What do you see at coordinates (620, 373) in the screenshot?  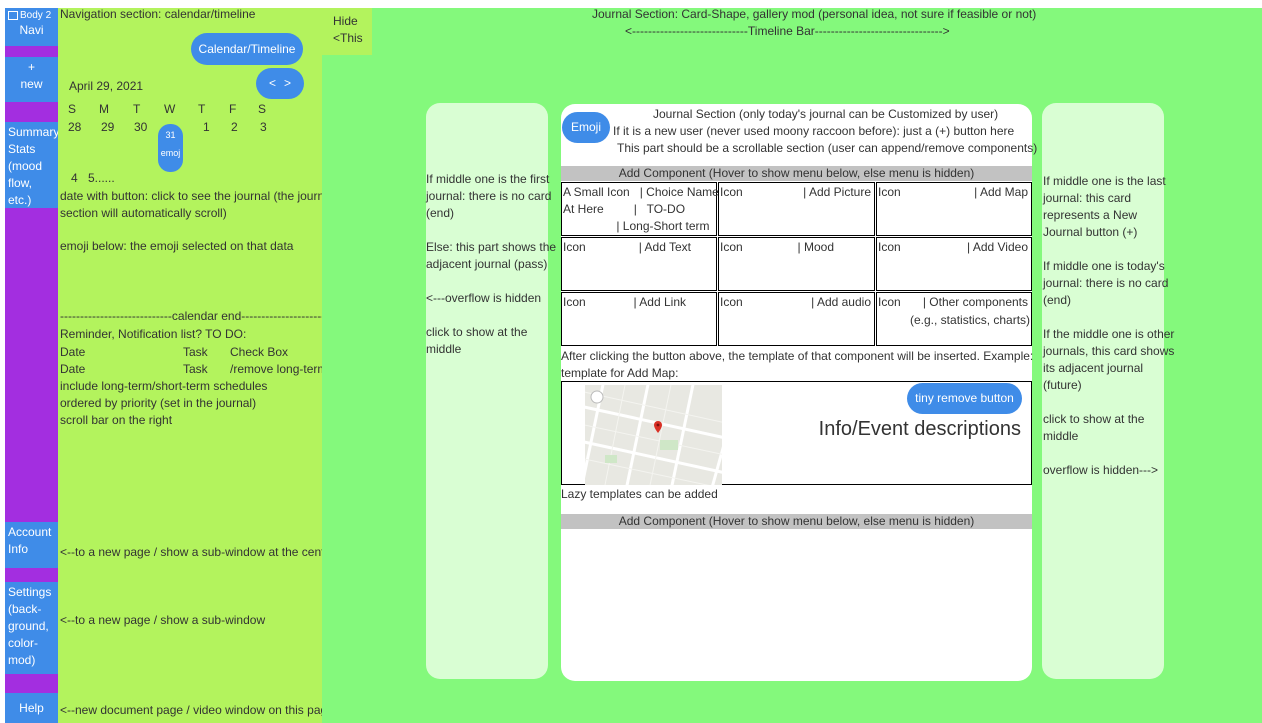 I see `template-note: template for Add Map:` at bounding box center [620, 373].